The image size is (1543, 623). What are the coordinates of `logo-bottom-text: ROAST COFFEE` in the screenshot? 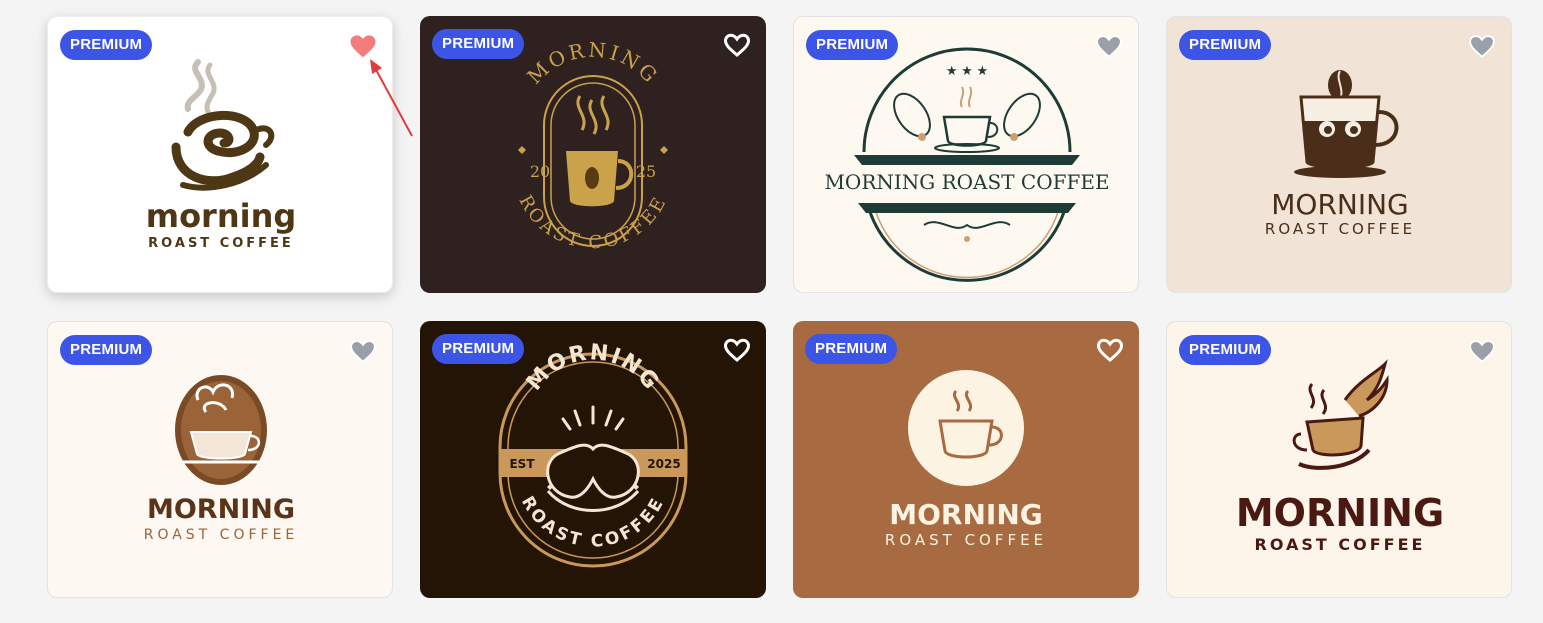 It's located at (591, 522).